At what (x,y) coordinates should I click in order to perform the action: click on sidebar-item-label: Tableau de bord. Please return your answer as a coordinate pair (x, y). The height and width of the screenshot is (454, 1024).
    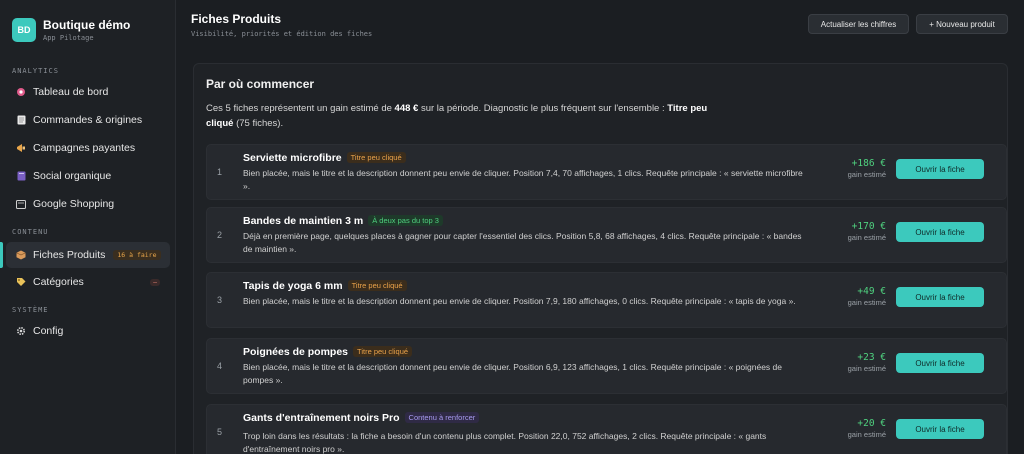
    Looking at the image, I should click on (71, 92).